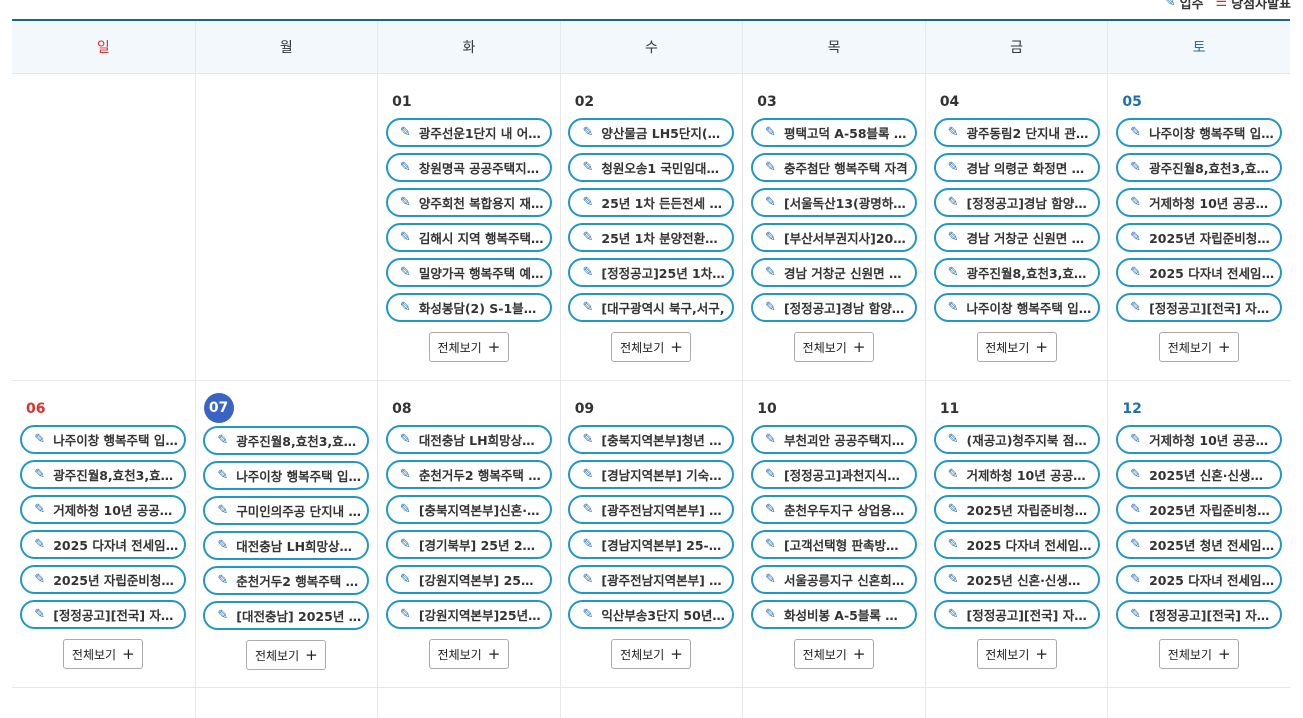  I want to click on event-item: ✎ [대전충남] 2025년 2차, so click(286, 615).